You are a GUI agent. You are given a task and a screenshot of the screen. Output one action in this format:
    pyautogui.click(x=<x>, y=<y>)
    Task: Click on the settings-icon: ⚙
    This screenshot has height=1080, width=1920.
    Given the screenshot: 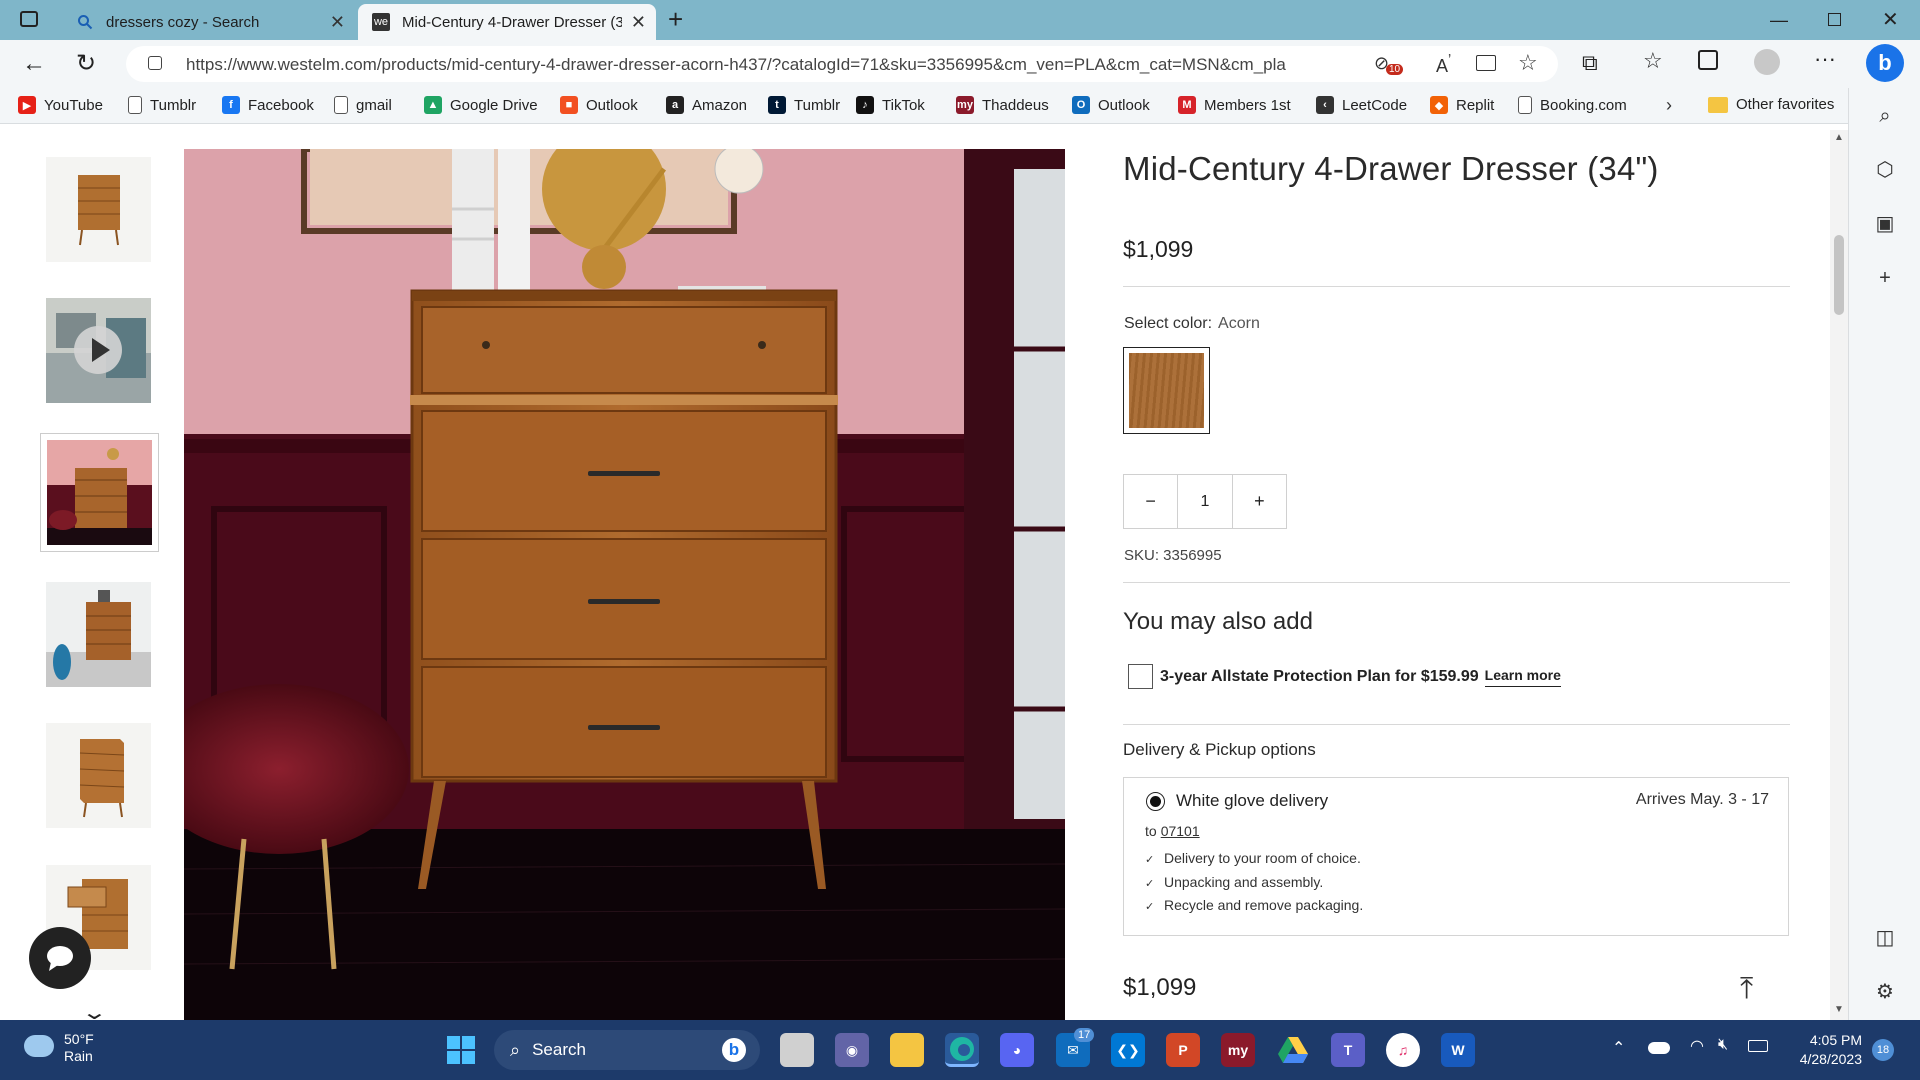 What is the action you would take?
    pyautogui.click(x=1885, y=992)
    